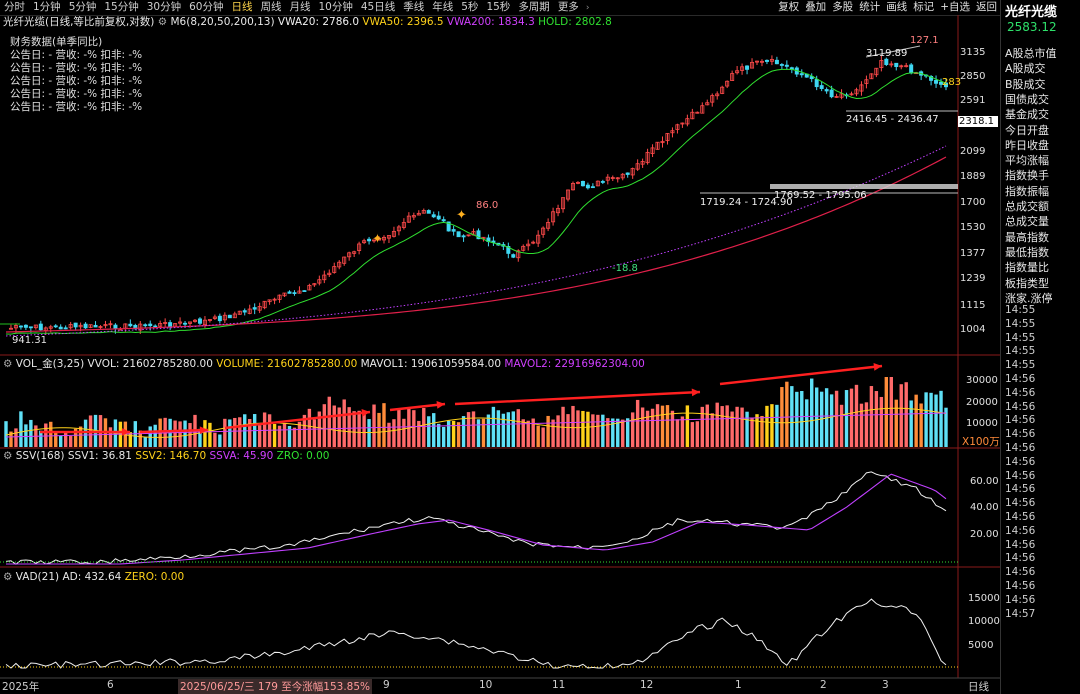 The image size is (1080, 694). Describe the element at coordinates (1020, 323) in the screenshot. I see `side-time-item: 14:55` at that location.